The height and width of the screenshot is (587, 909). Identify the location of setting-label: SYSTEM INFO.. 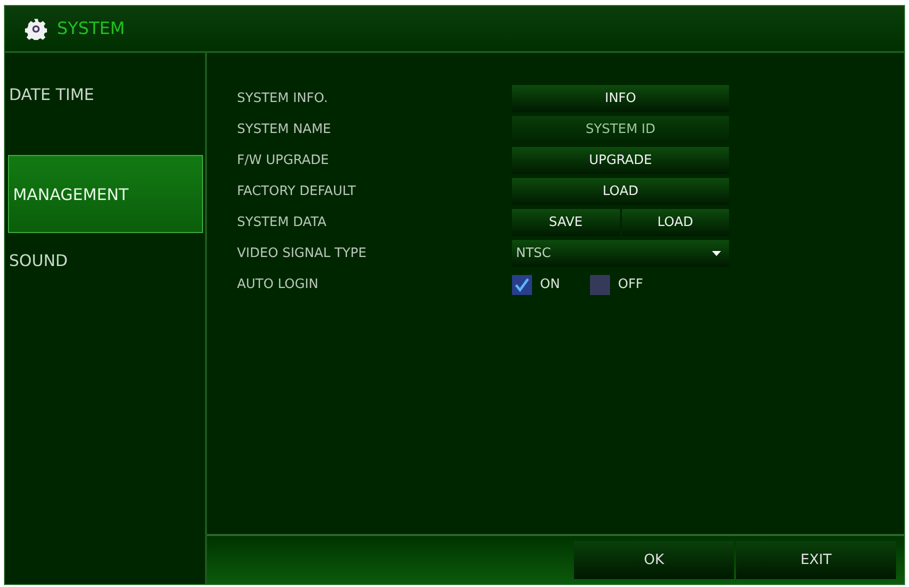
(283, 98).